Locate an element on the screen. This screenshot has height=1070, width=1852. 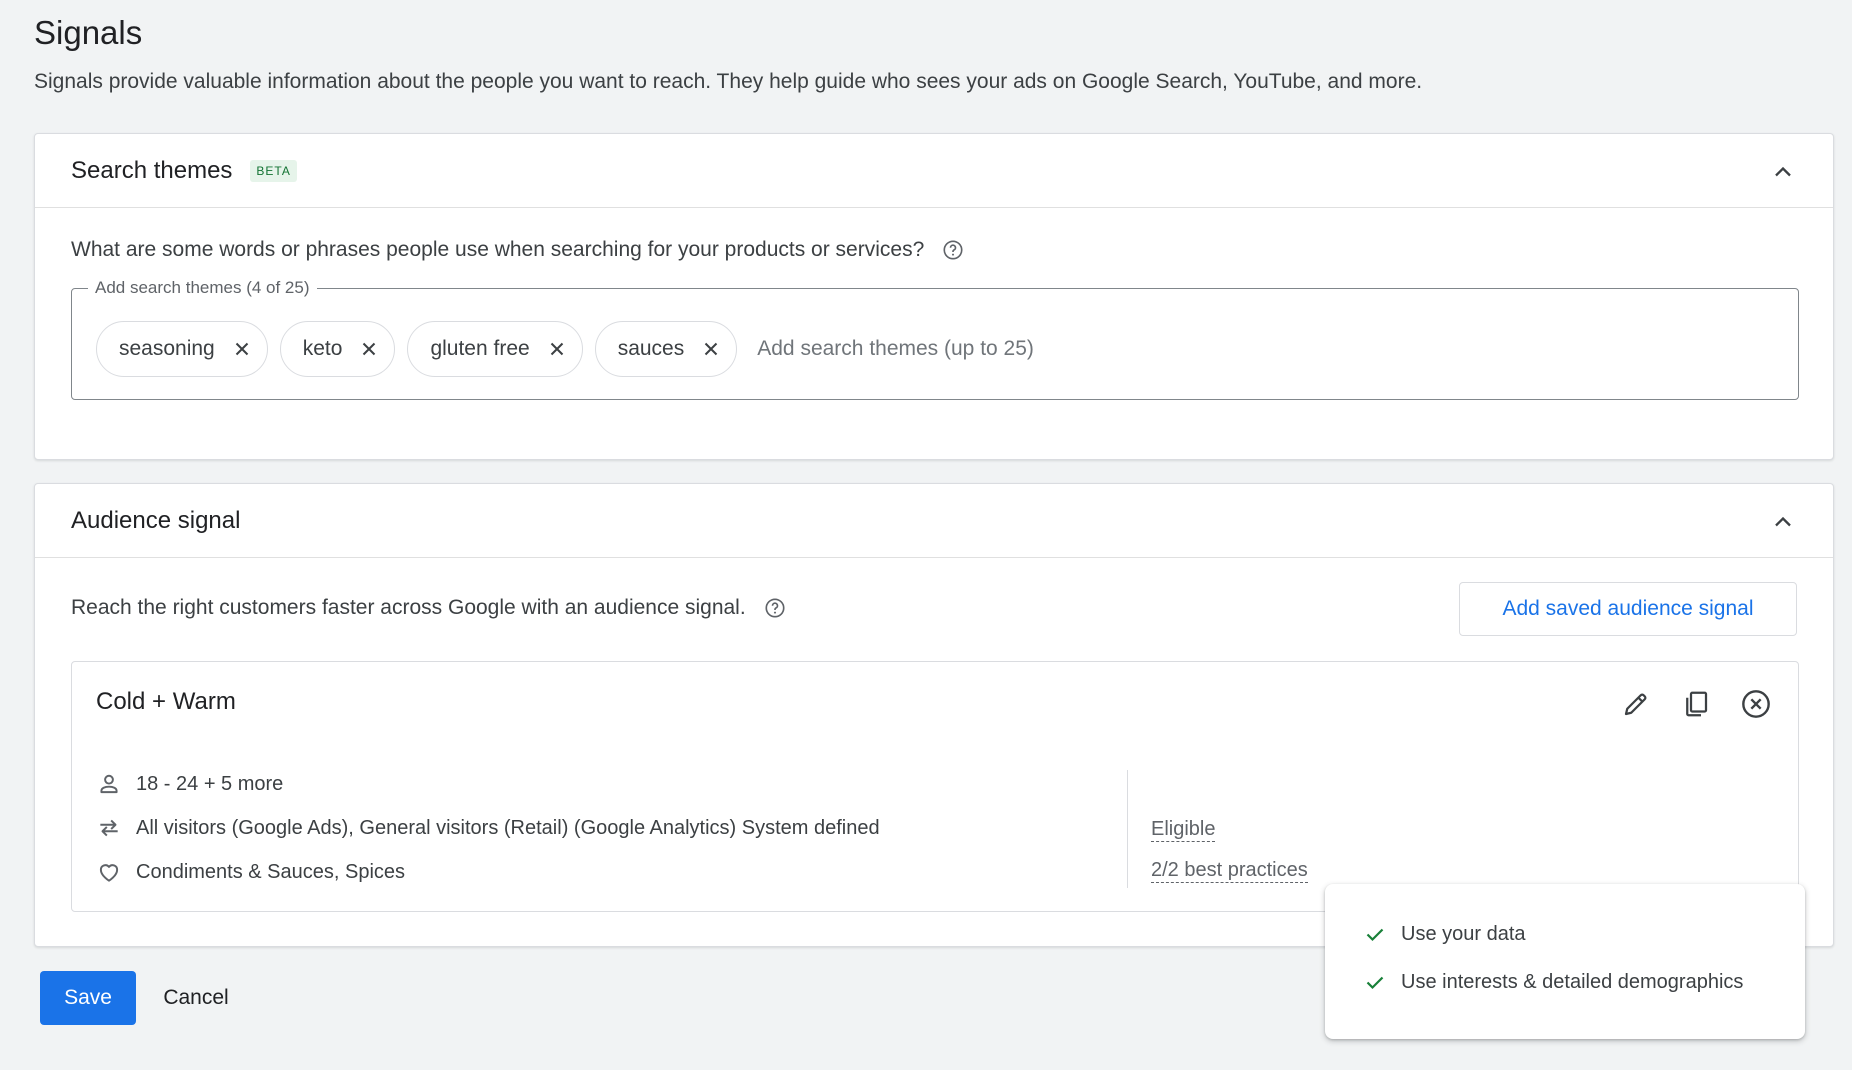
audience-signal-header: Audience signal is located at coordinates (934, 521).